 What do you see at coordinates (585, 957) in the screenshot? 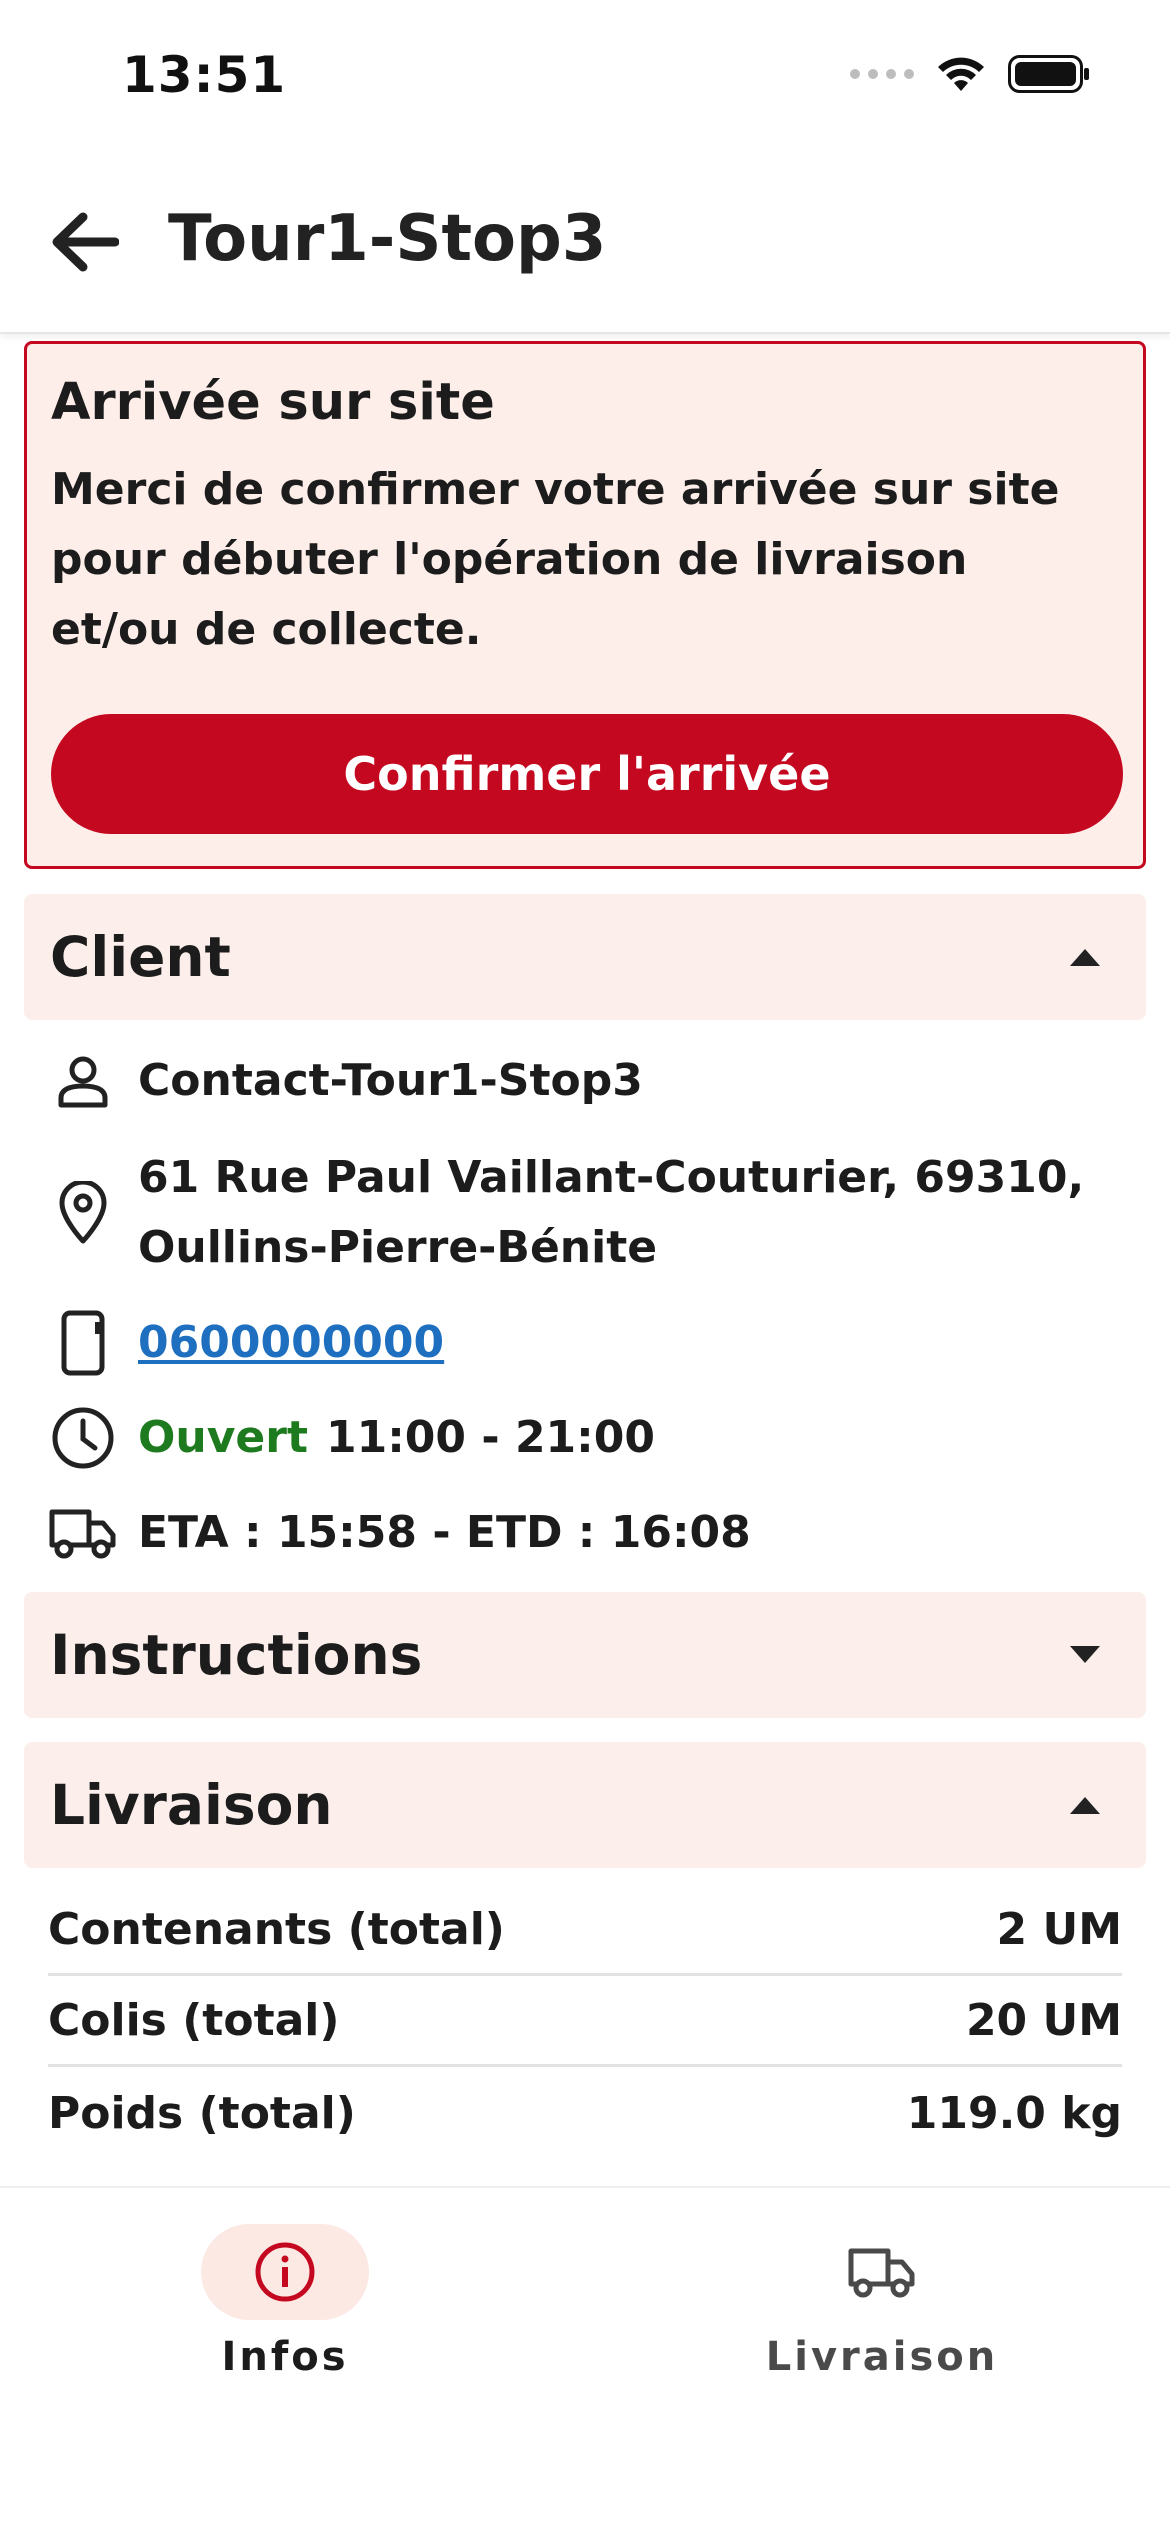
I see `client-section-header: Client` at bounding box center [585, 957].